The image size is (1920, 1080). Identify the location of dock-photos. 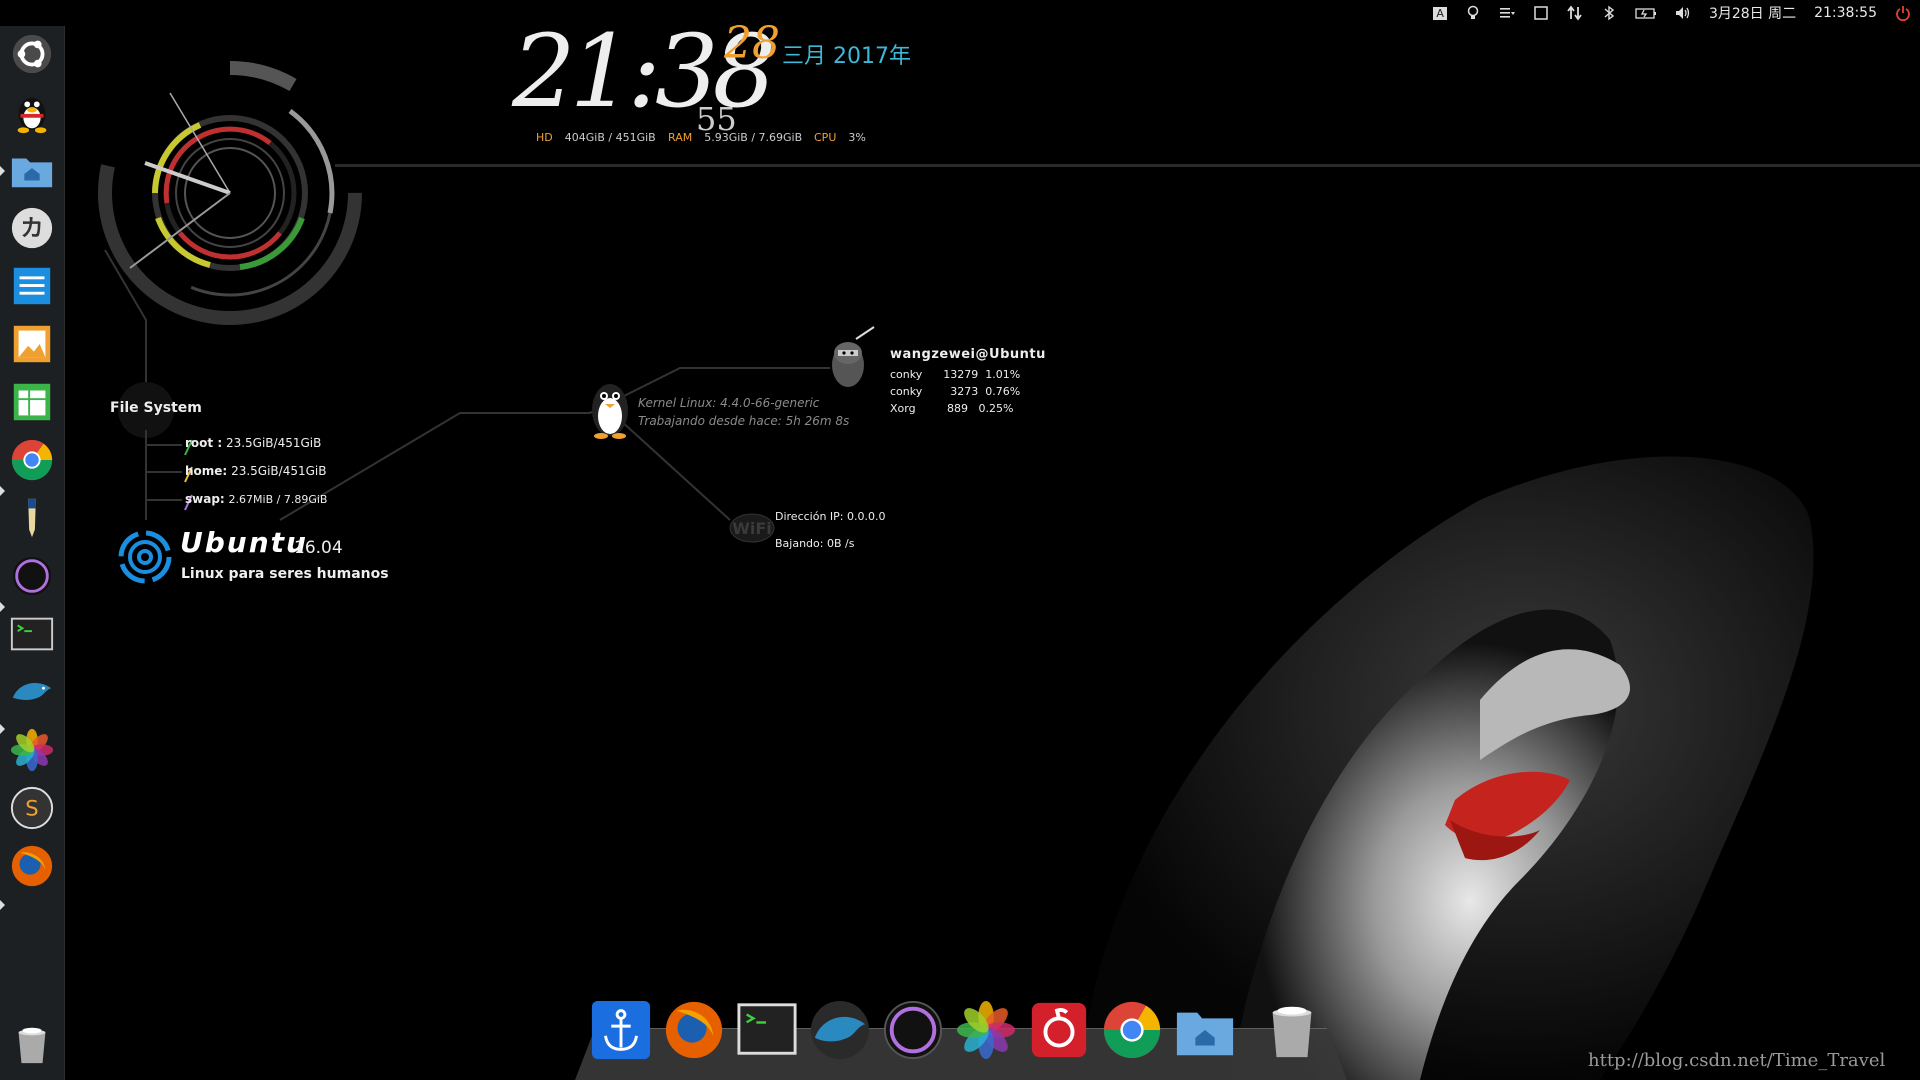
(986, 1030).